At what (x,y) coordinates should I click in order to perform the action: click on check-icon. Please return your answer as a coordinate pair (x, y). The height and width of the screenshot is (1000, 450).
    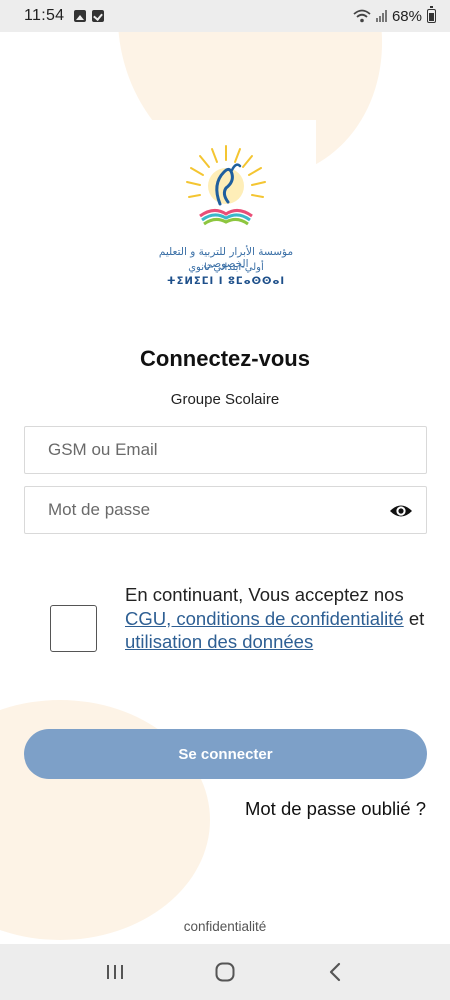
    Looking at the image, I should click on (98, 16).